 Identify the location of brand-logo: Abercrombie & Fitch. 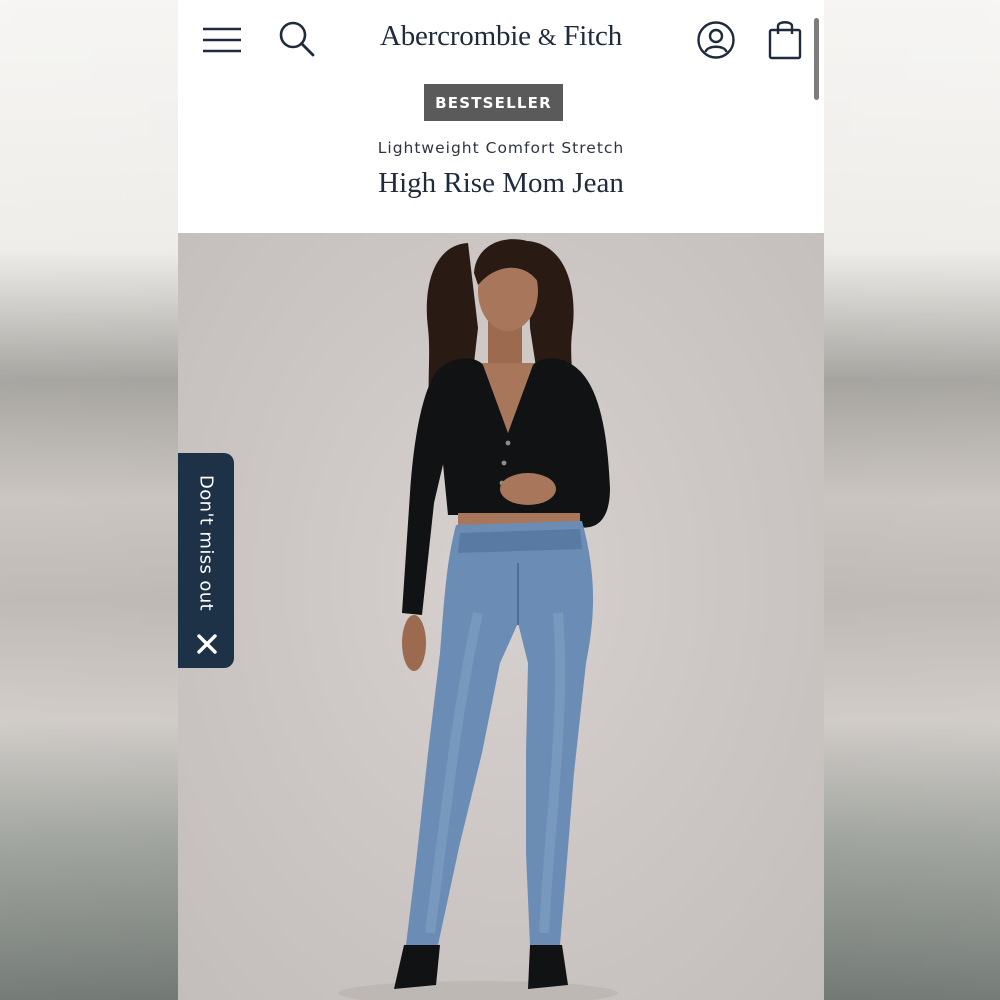
(501, 36).